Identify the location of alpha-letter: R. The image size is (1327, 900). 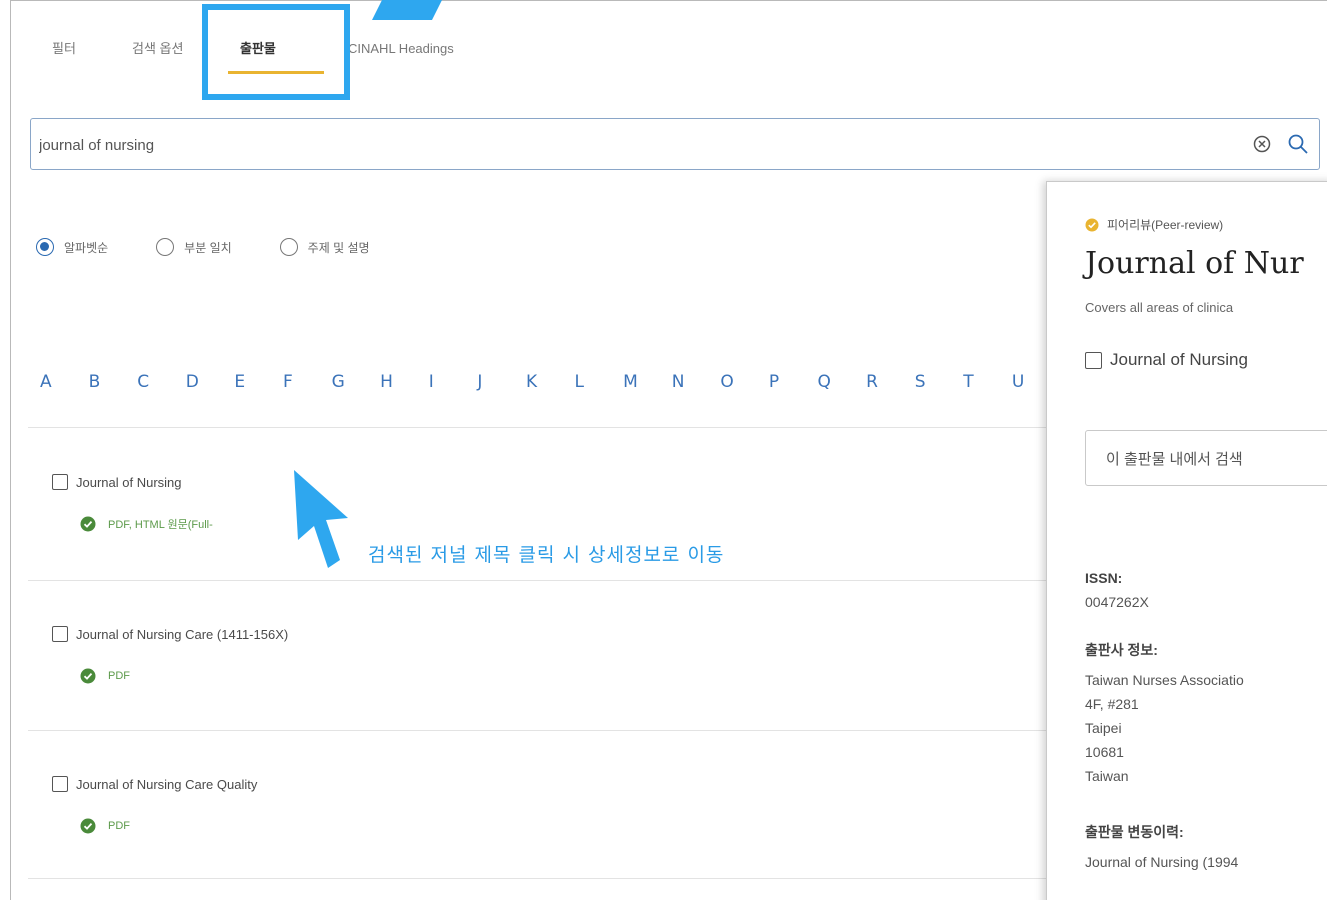
(890, 382).